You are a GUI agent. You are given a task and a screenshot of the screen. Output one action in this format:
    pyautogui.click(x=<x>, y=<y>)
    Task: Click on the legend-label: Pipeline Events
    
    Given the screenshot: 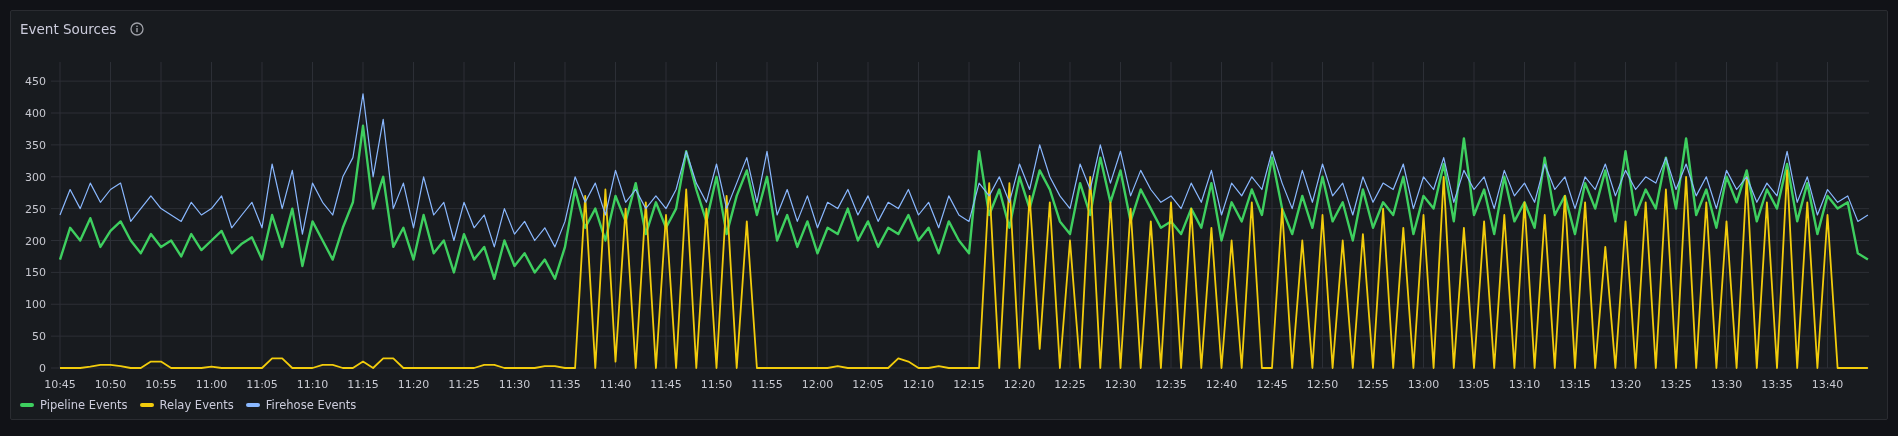 What is the action you would take?
    pyautogui.click(x=84, y=405)
    